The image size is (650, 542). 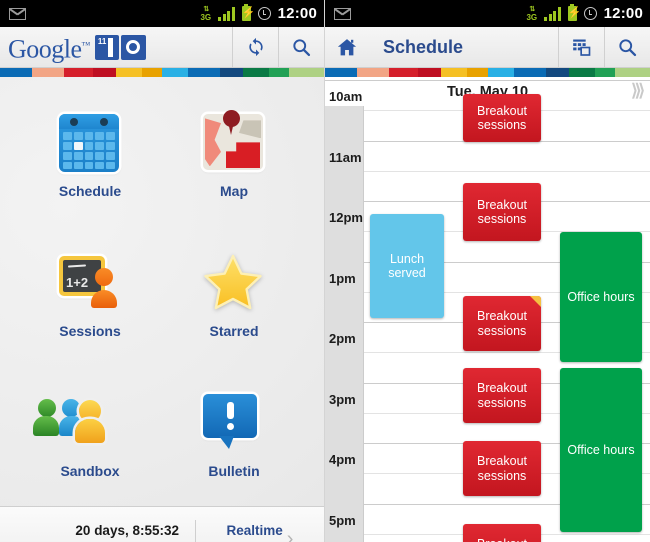 What do you see at coordinates (90, 540) in the screenshot?
I see `countdown-caption: until Google I/O` at bounding box center [90, 540].